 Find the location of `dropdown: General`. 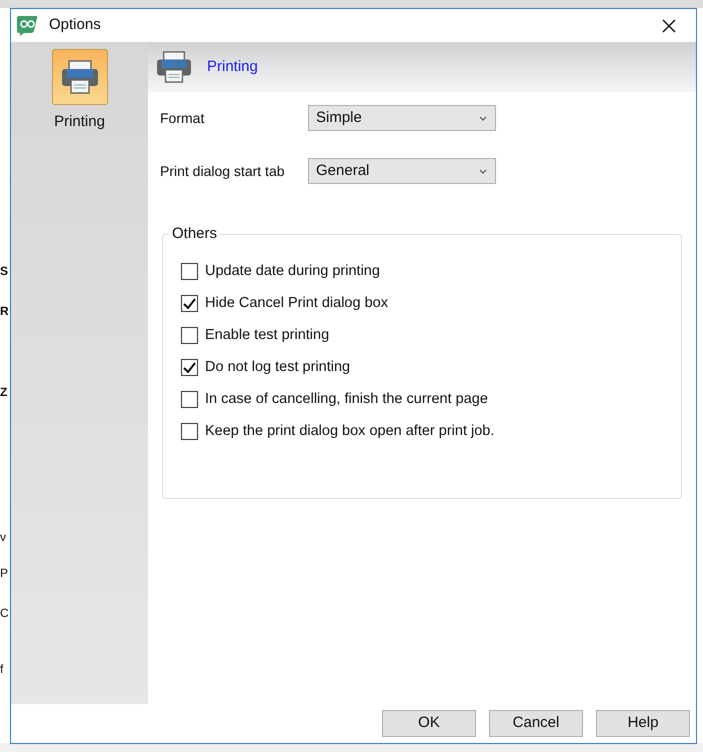

dropdown: General is located at coordinates (402, 171).